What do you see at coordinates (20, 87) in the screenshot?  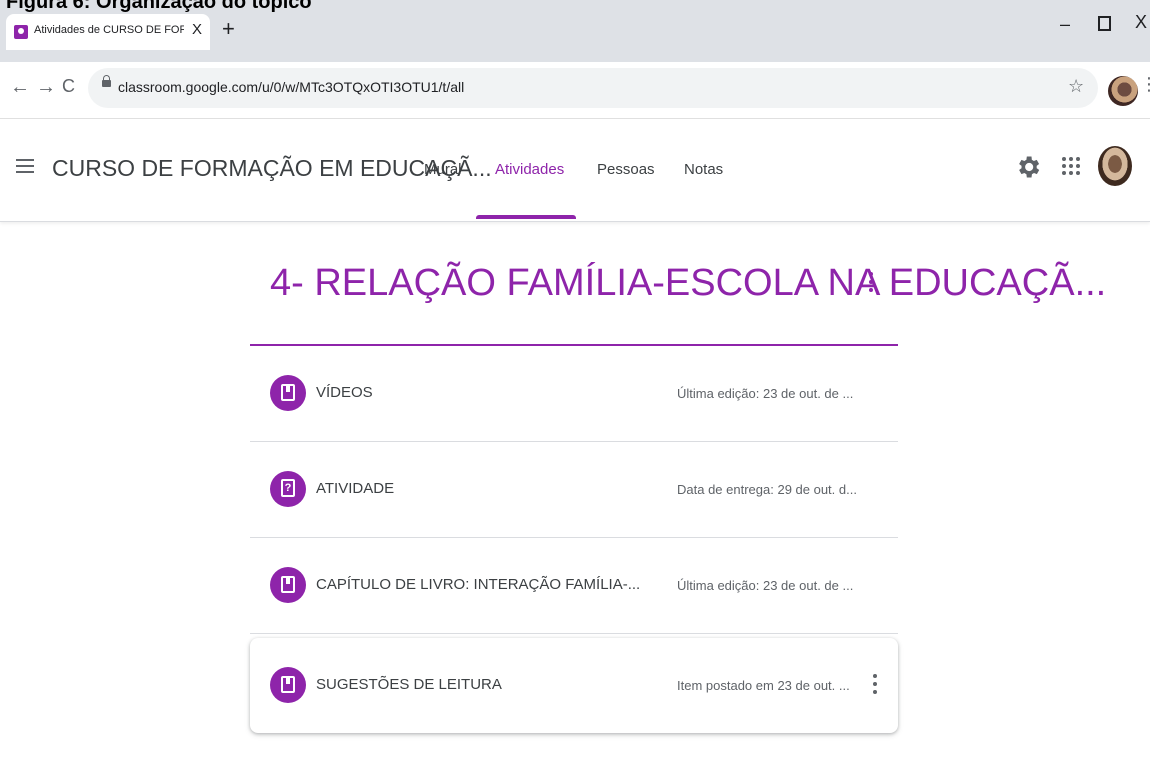 I see `back-button: ←` at bounding box center [20, 87].